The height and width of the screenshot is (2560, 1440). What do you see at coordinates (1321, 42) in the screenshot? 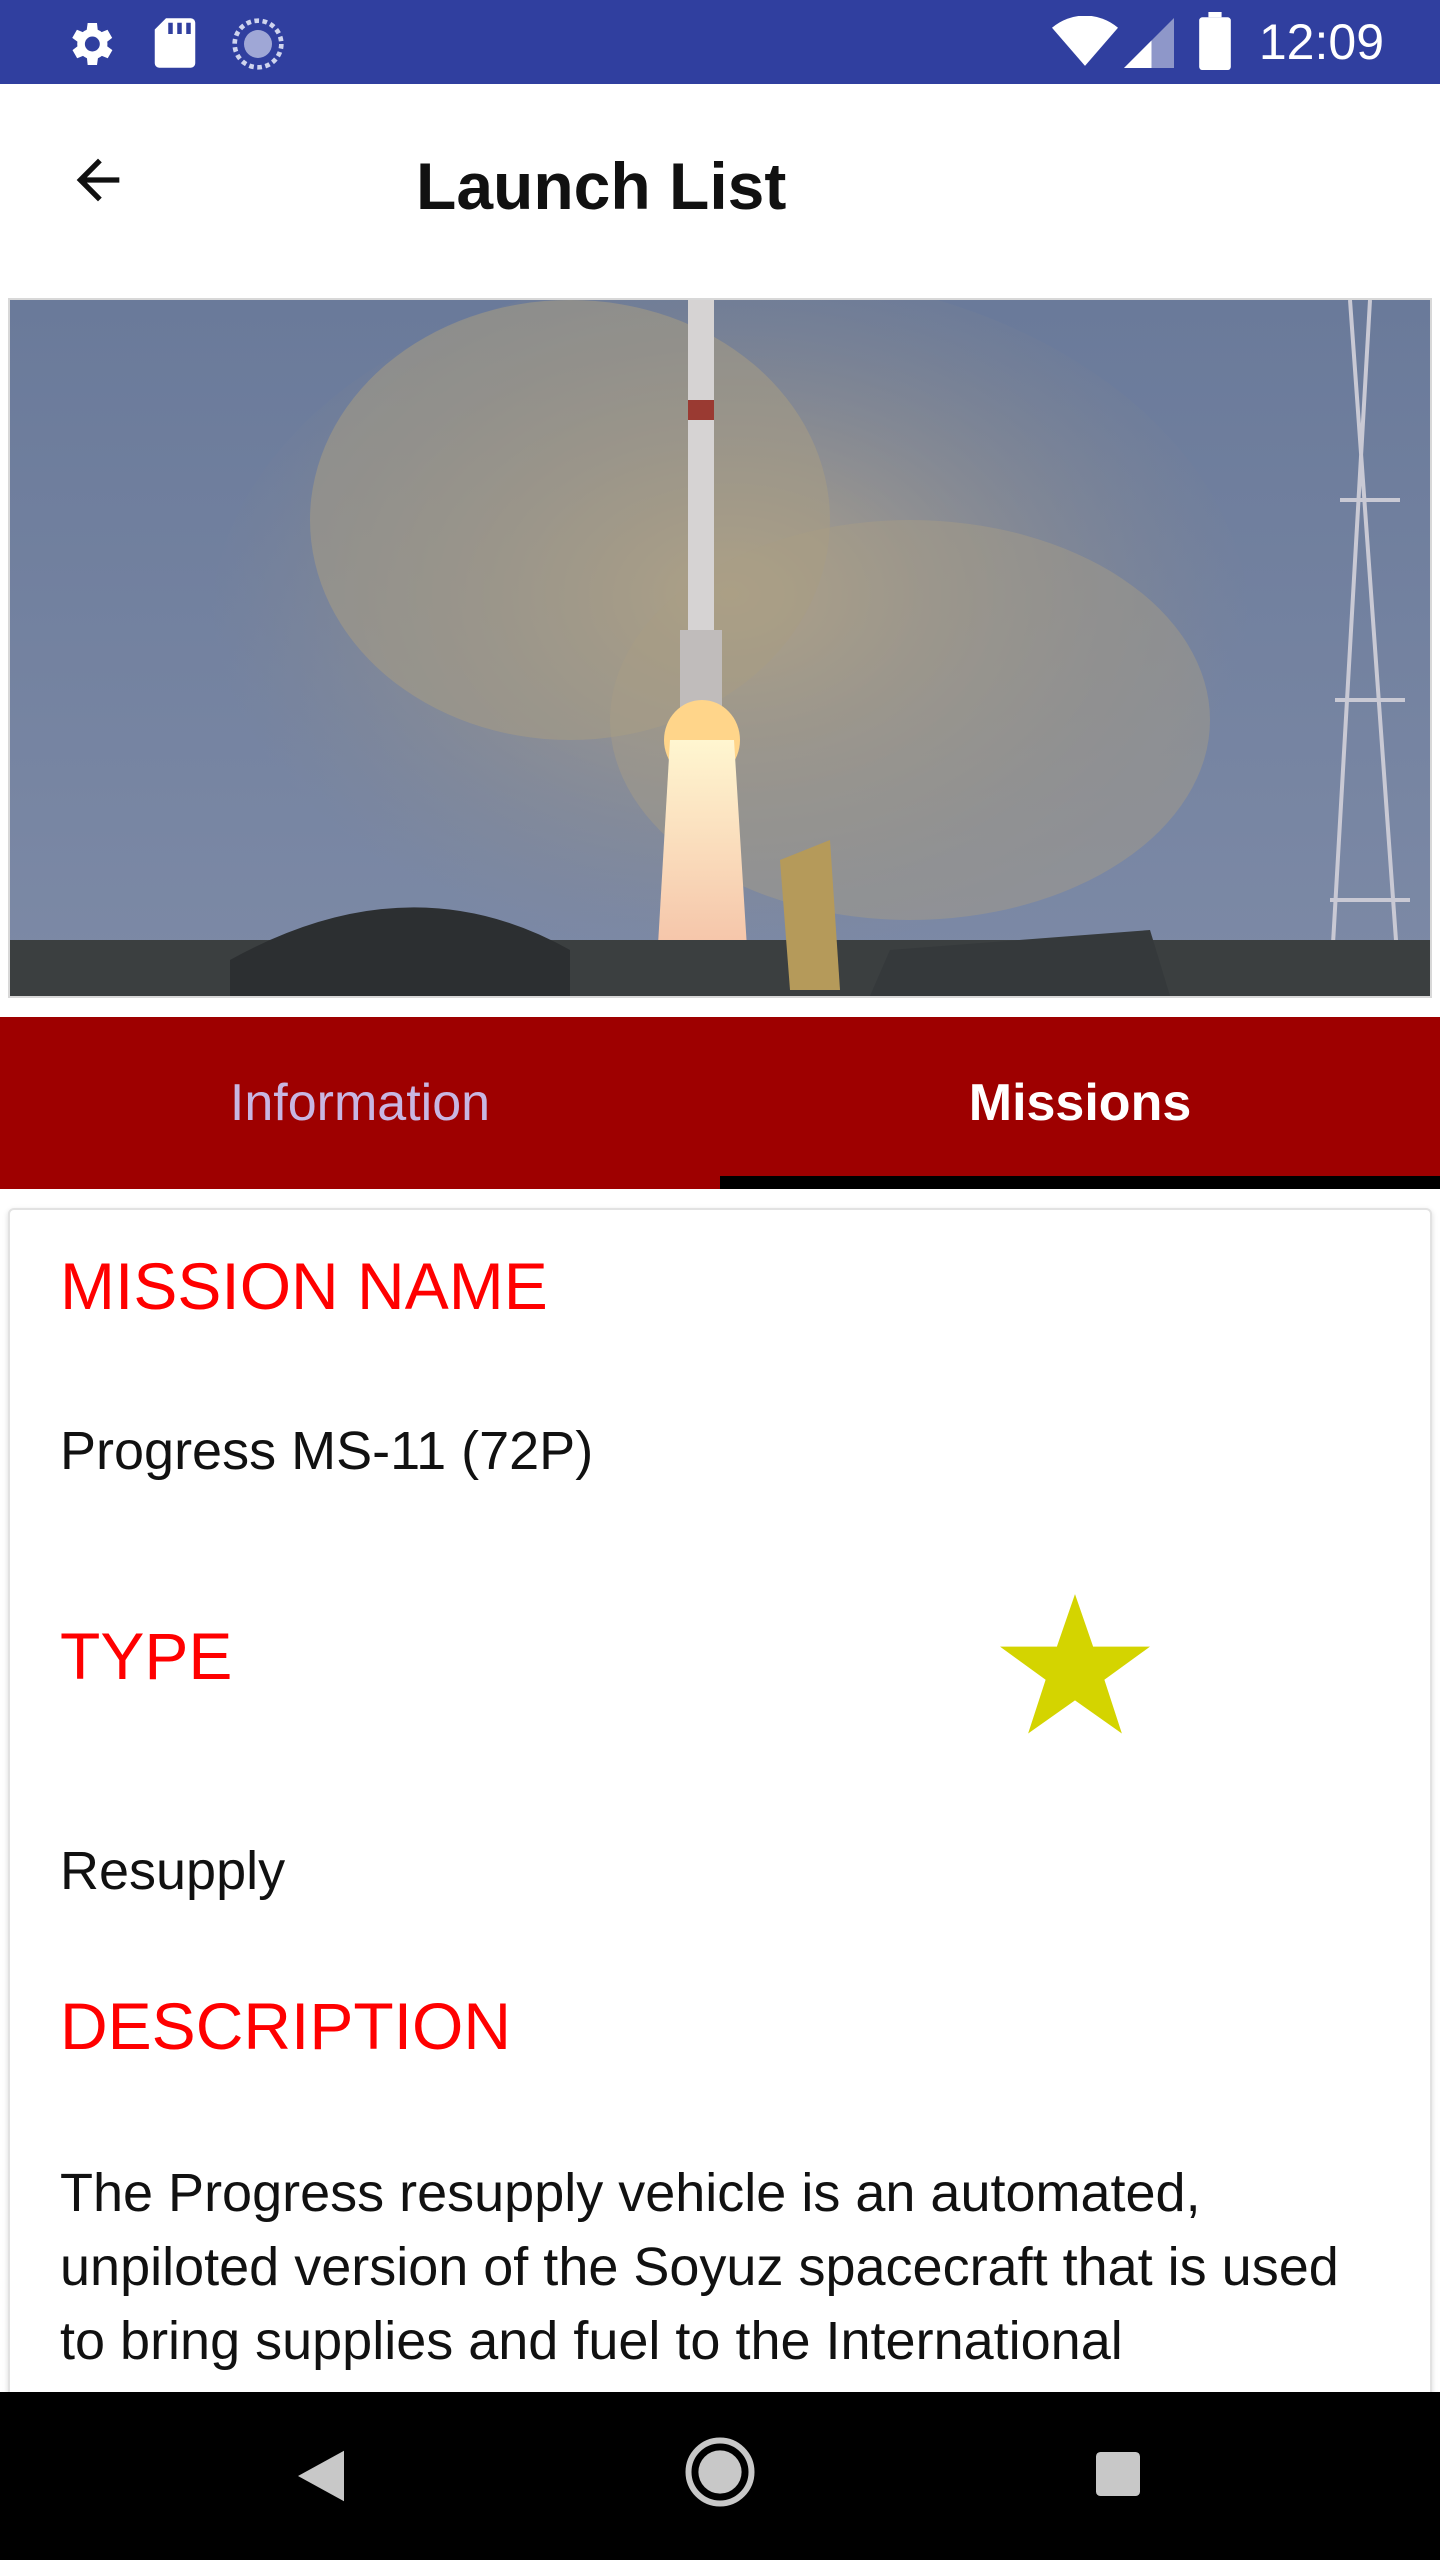
I see `status-time: 12:09` at bounding box center [1321, 42].